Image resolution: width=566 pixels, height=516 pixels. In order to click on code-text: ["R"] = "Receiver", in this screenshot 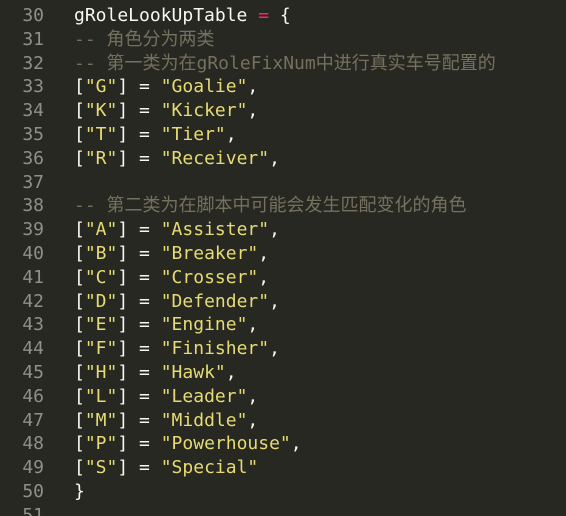, I will do `click(177, 159)`.